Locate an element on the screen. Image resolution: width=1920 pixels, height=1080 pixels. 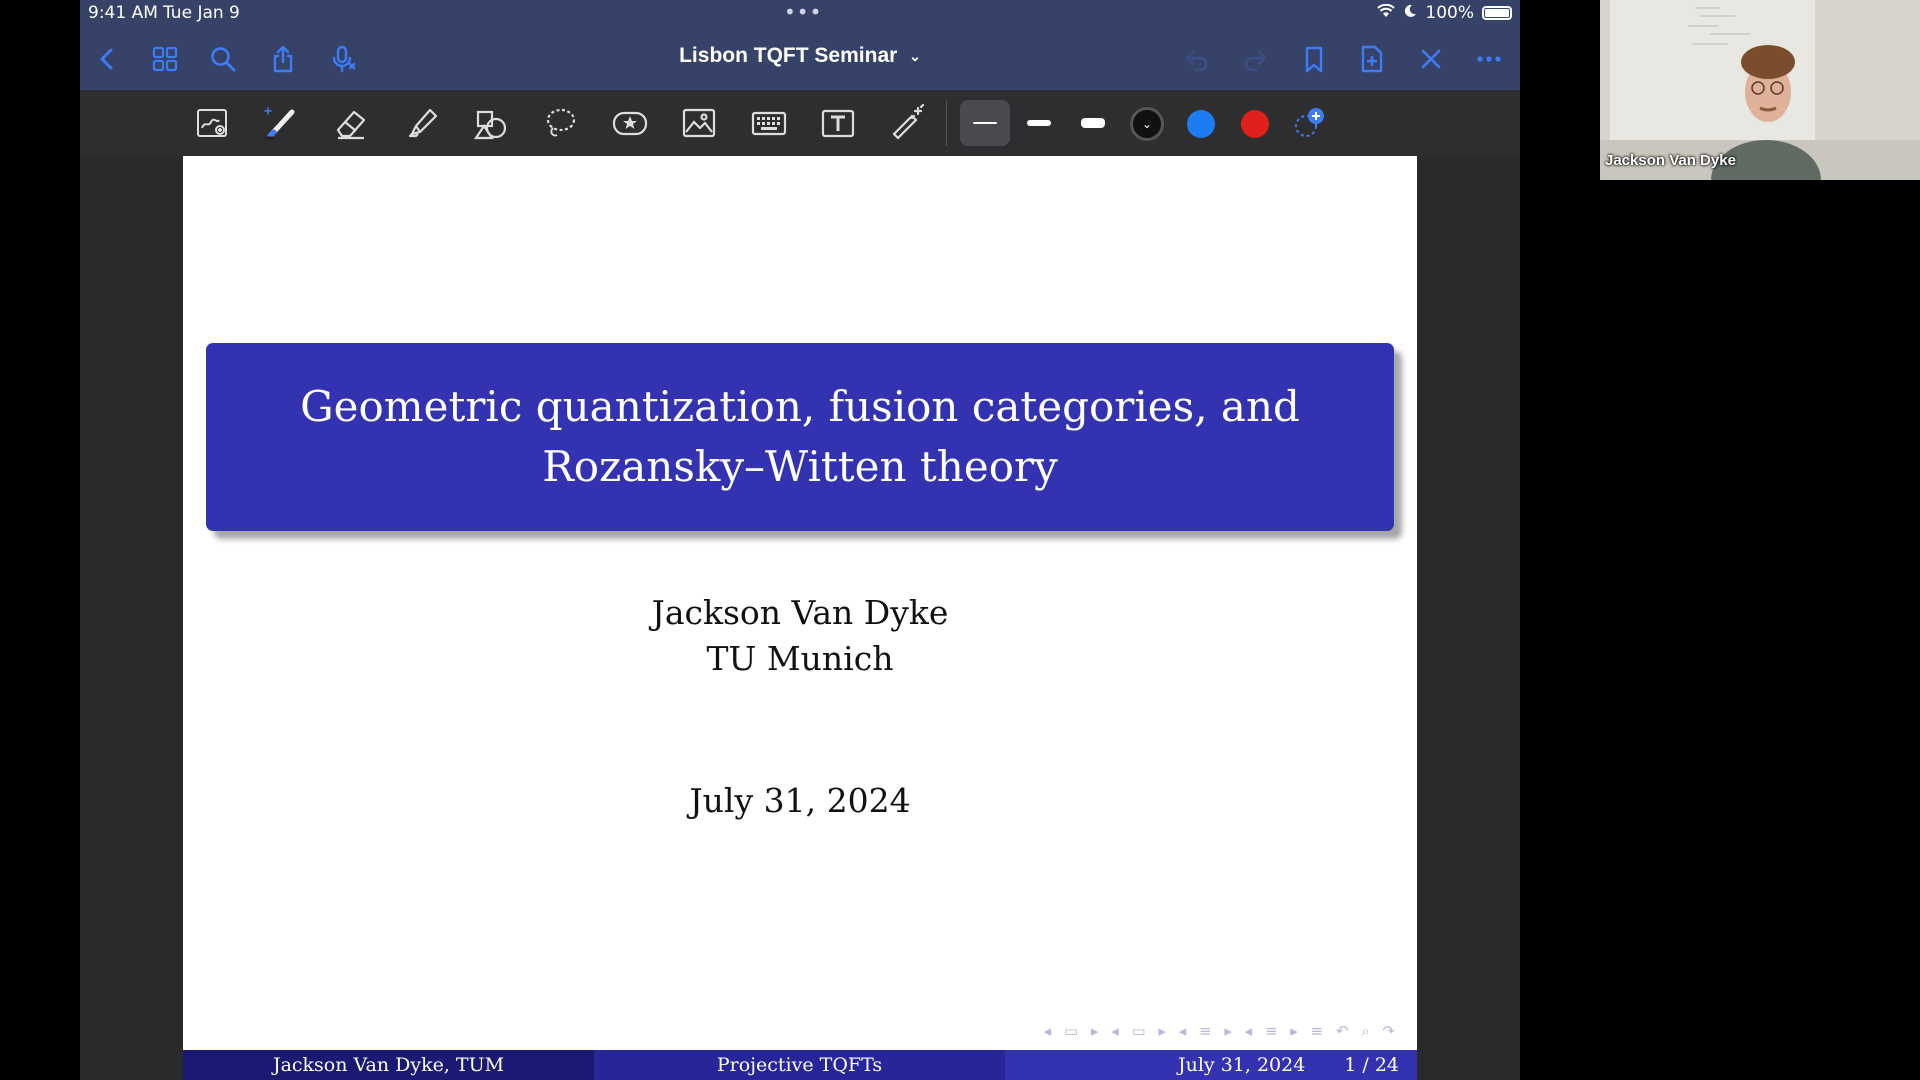
add-color-icon is located at coordinates (1309, 123).